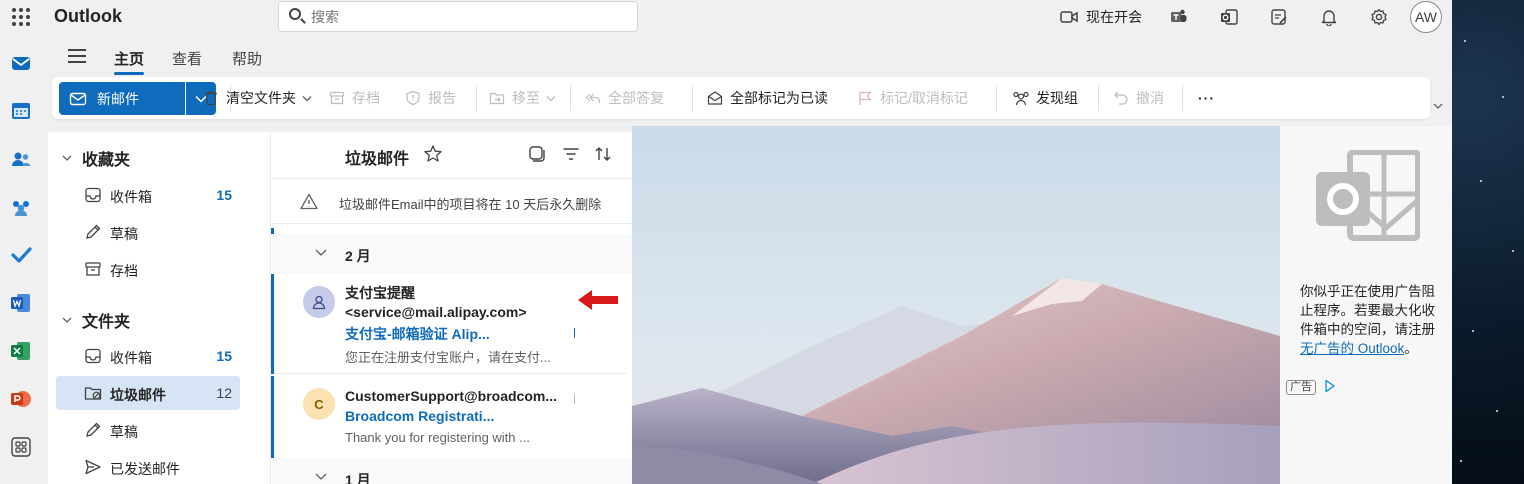  I want to click on app-title: Outlook, so click(88, 16).